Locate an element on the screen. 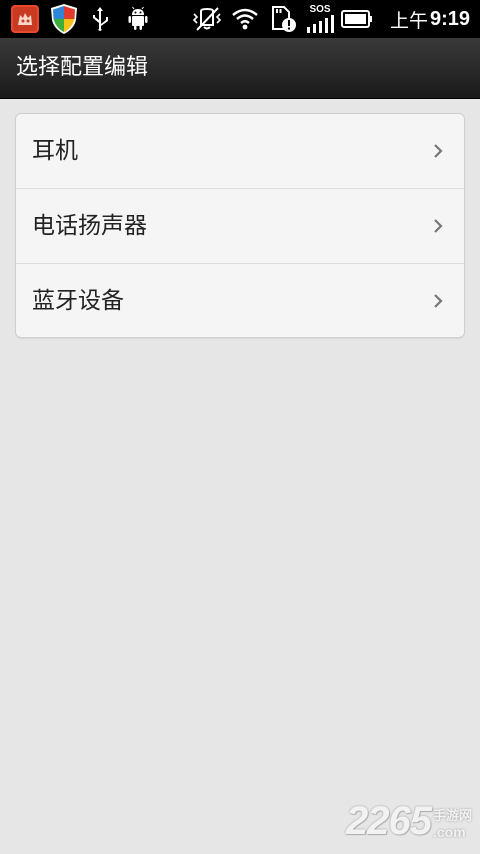 The image size is (480, 854). sd-card-alert-icon is located at coordinates (283, 19).